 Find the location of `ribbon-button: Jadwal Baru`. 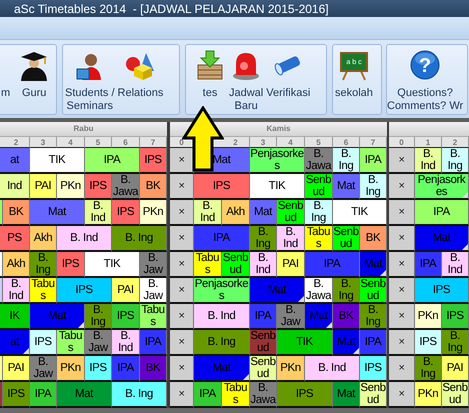

ribbon-button: Jadwal Baru is located at coordinates (246, 81).